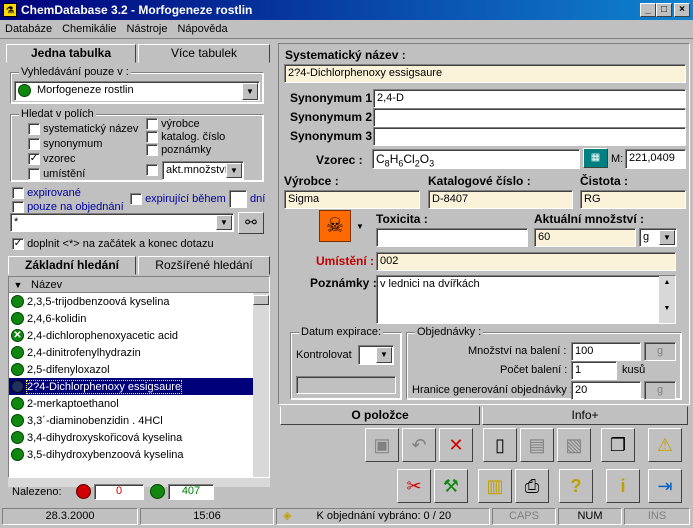 Image resolution: width=693 pixels, height=528 pixels. I want to click on limit-field: 20, so click(606, 390).